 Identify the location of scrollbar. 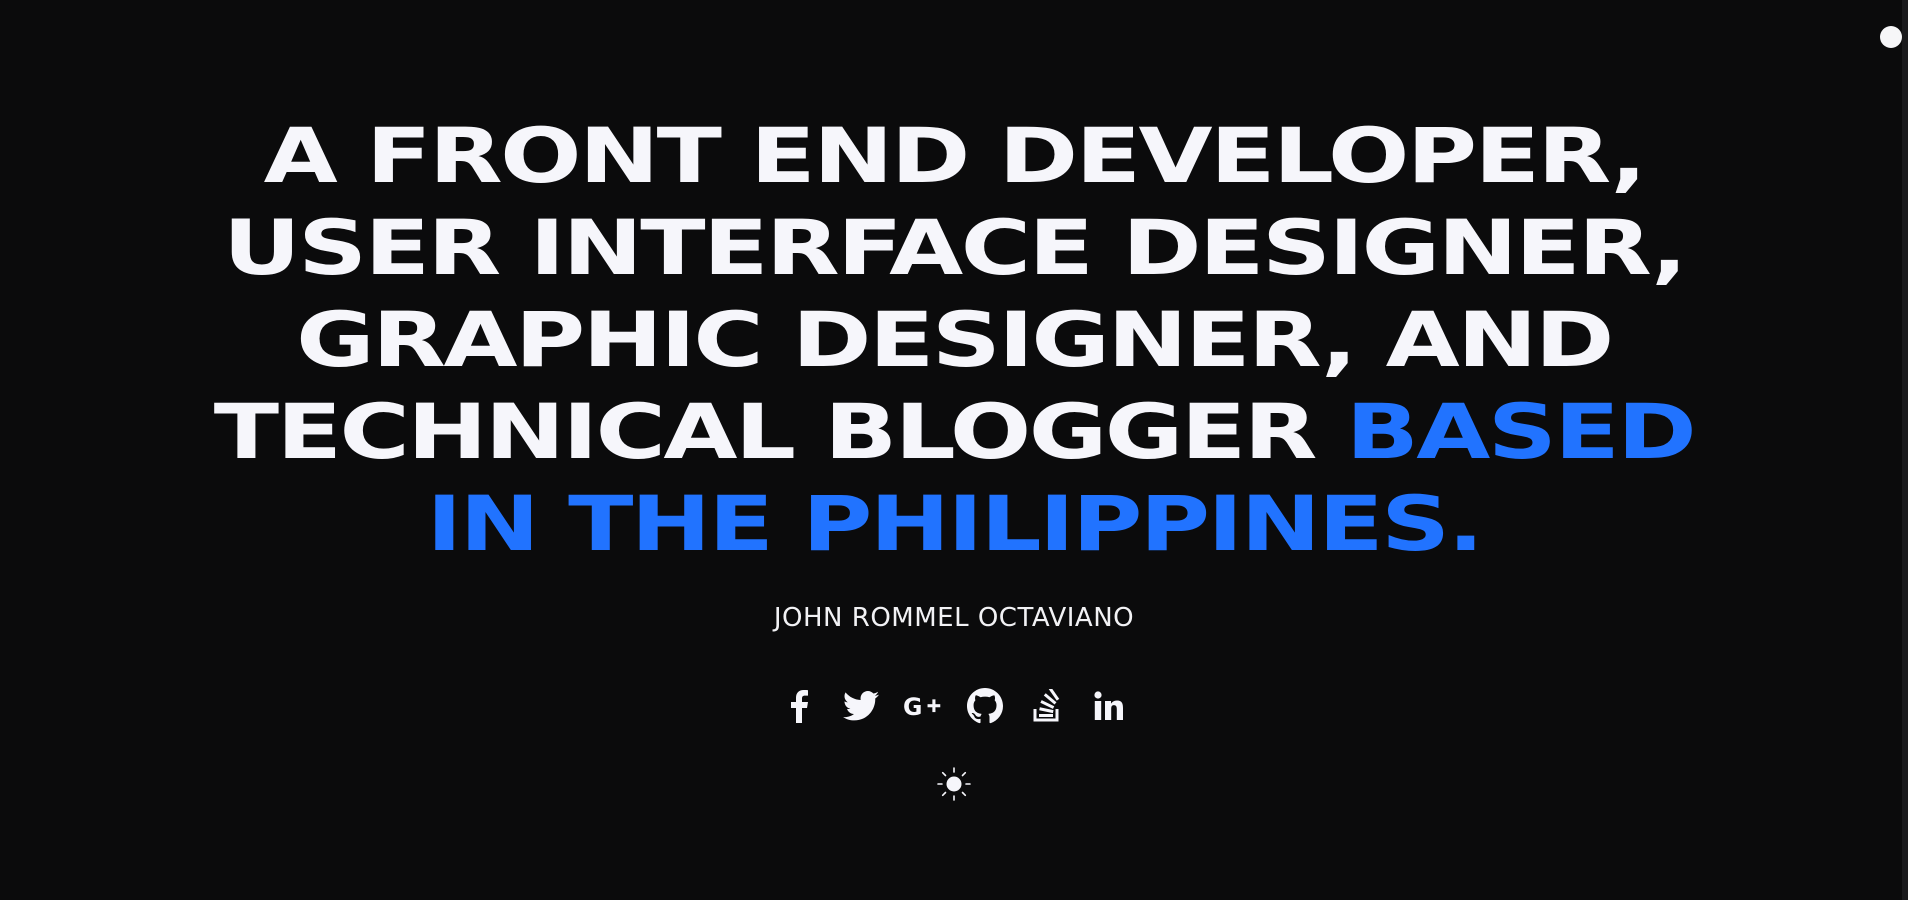
(1905, 450).